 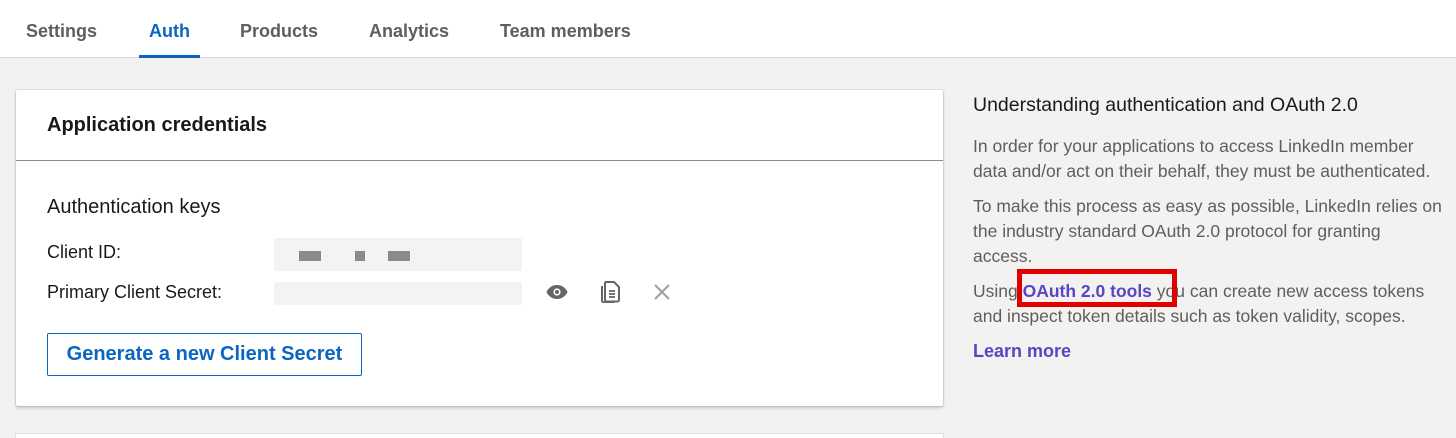 What do you see at coordinates (557, 292) in the screenshot?
I see `eye-icon` at bounding box center [557, 292].